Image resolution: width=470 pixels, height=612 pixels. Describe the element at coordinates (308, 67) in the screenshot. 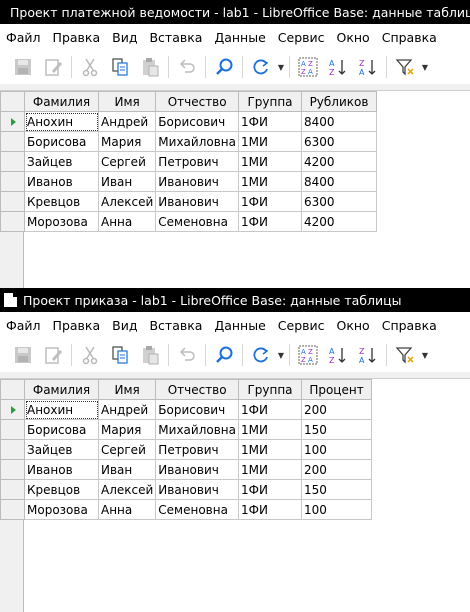

I see `sort-button: AZZA` at that location.